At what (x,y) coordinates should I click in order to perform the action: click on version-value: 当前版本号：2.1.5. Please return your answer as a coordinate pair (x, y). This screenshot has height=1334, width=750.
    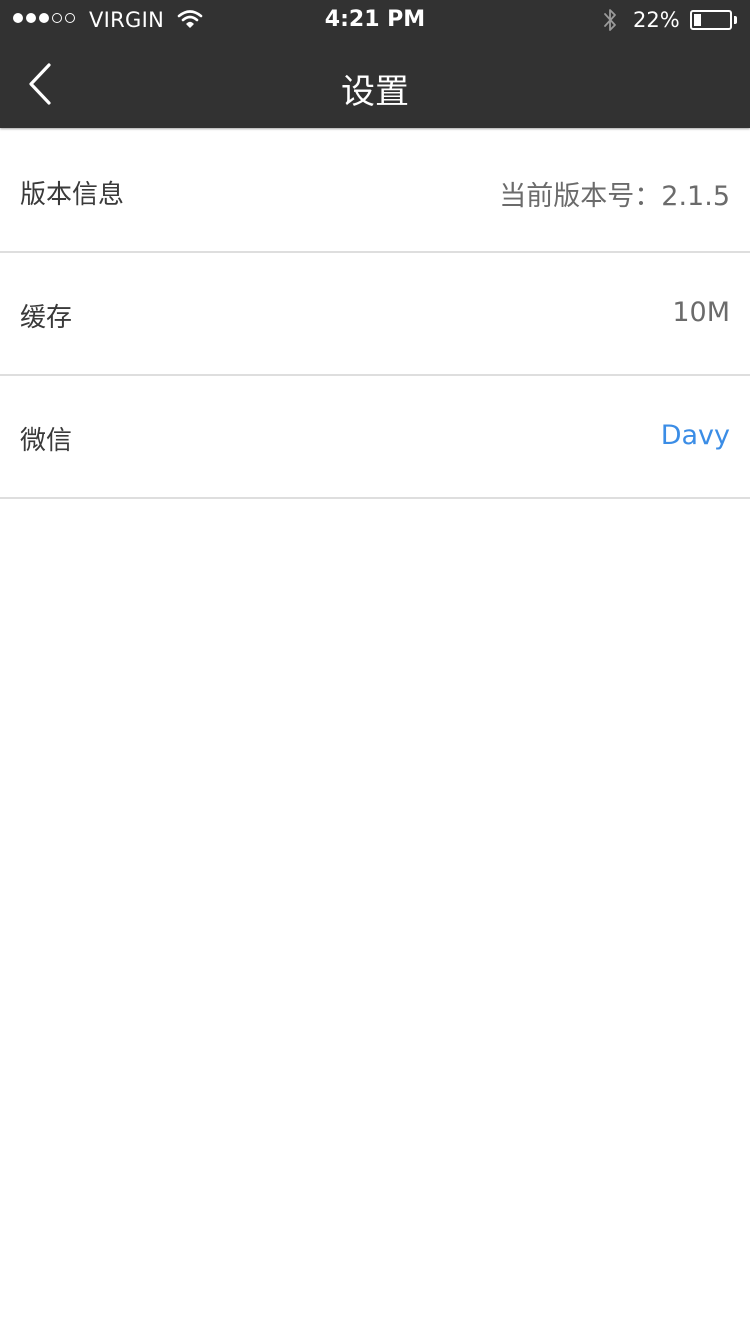
    Looking at the image, I should click on (614, 196).